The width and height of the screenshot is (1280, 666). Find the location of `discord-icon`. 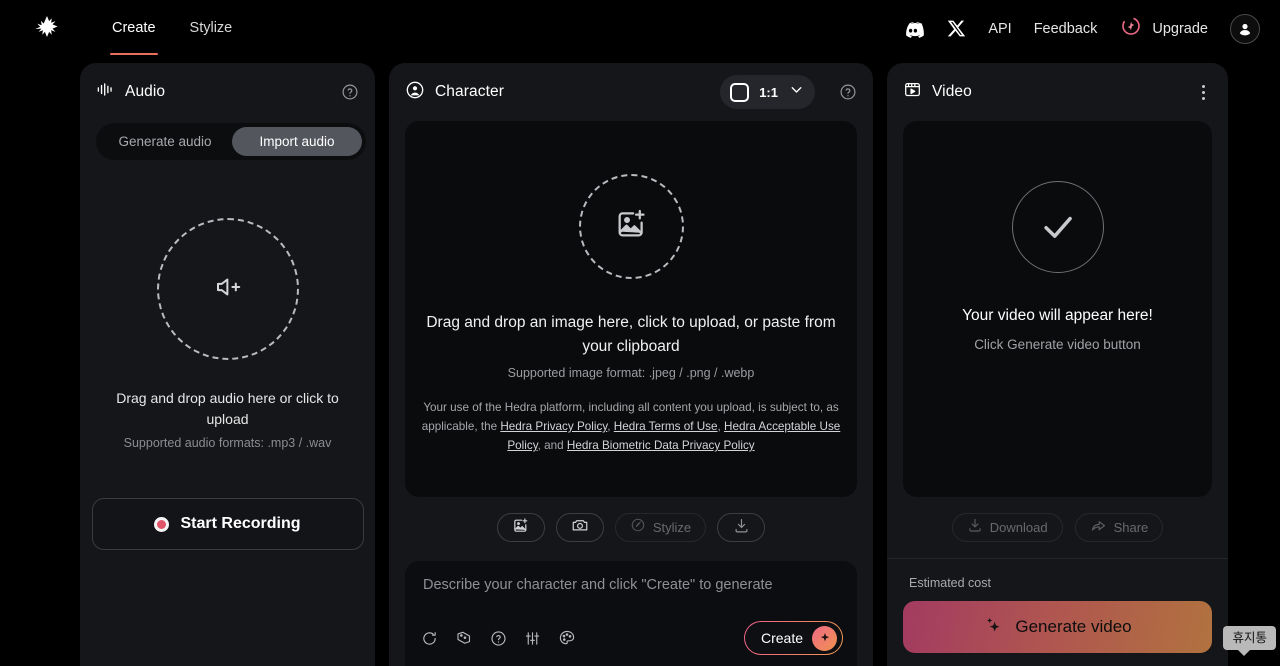

discord-icon is located at coordinates (913, 29).